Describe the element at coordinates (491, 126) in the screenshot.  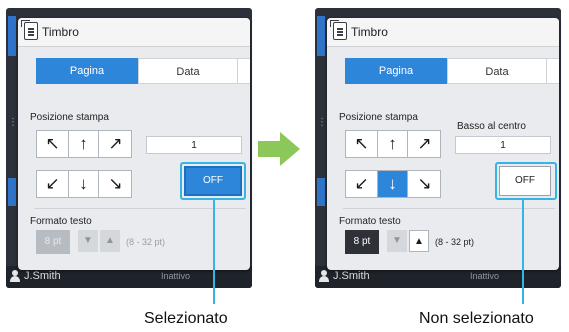
I see `position-value-label: Basso al centro` at that location.